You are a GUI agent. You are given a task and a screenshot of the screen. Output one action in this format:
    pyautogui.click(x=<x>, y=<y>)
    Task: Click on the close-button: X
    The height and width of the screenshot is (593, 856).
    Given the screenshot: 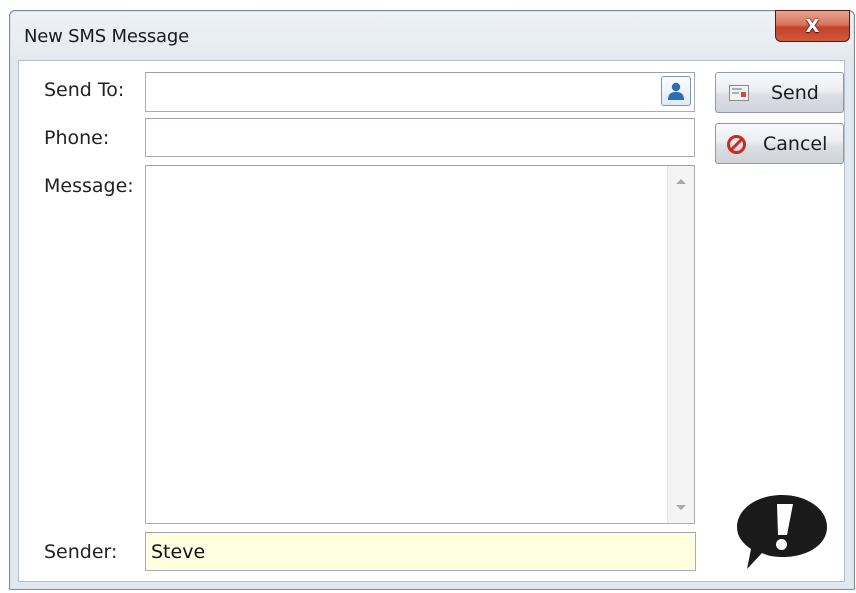 What is the action you would take?
    pyautogui.click(x=812, y=26)
    